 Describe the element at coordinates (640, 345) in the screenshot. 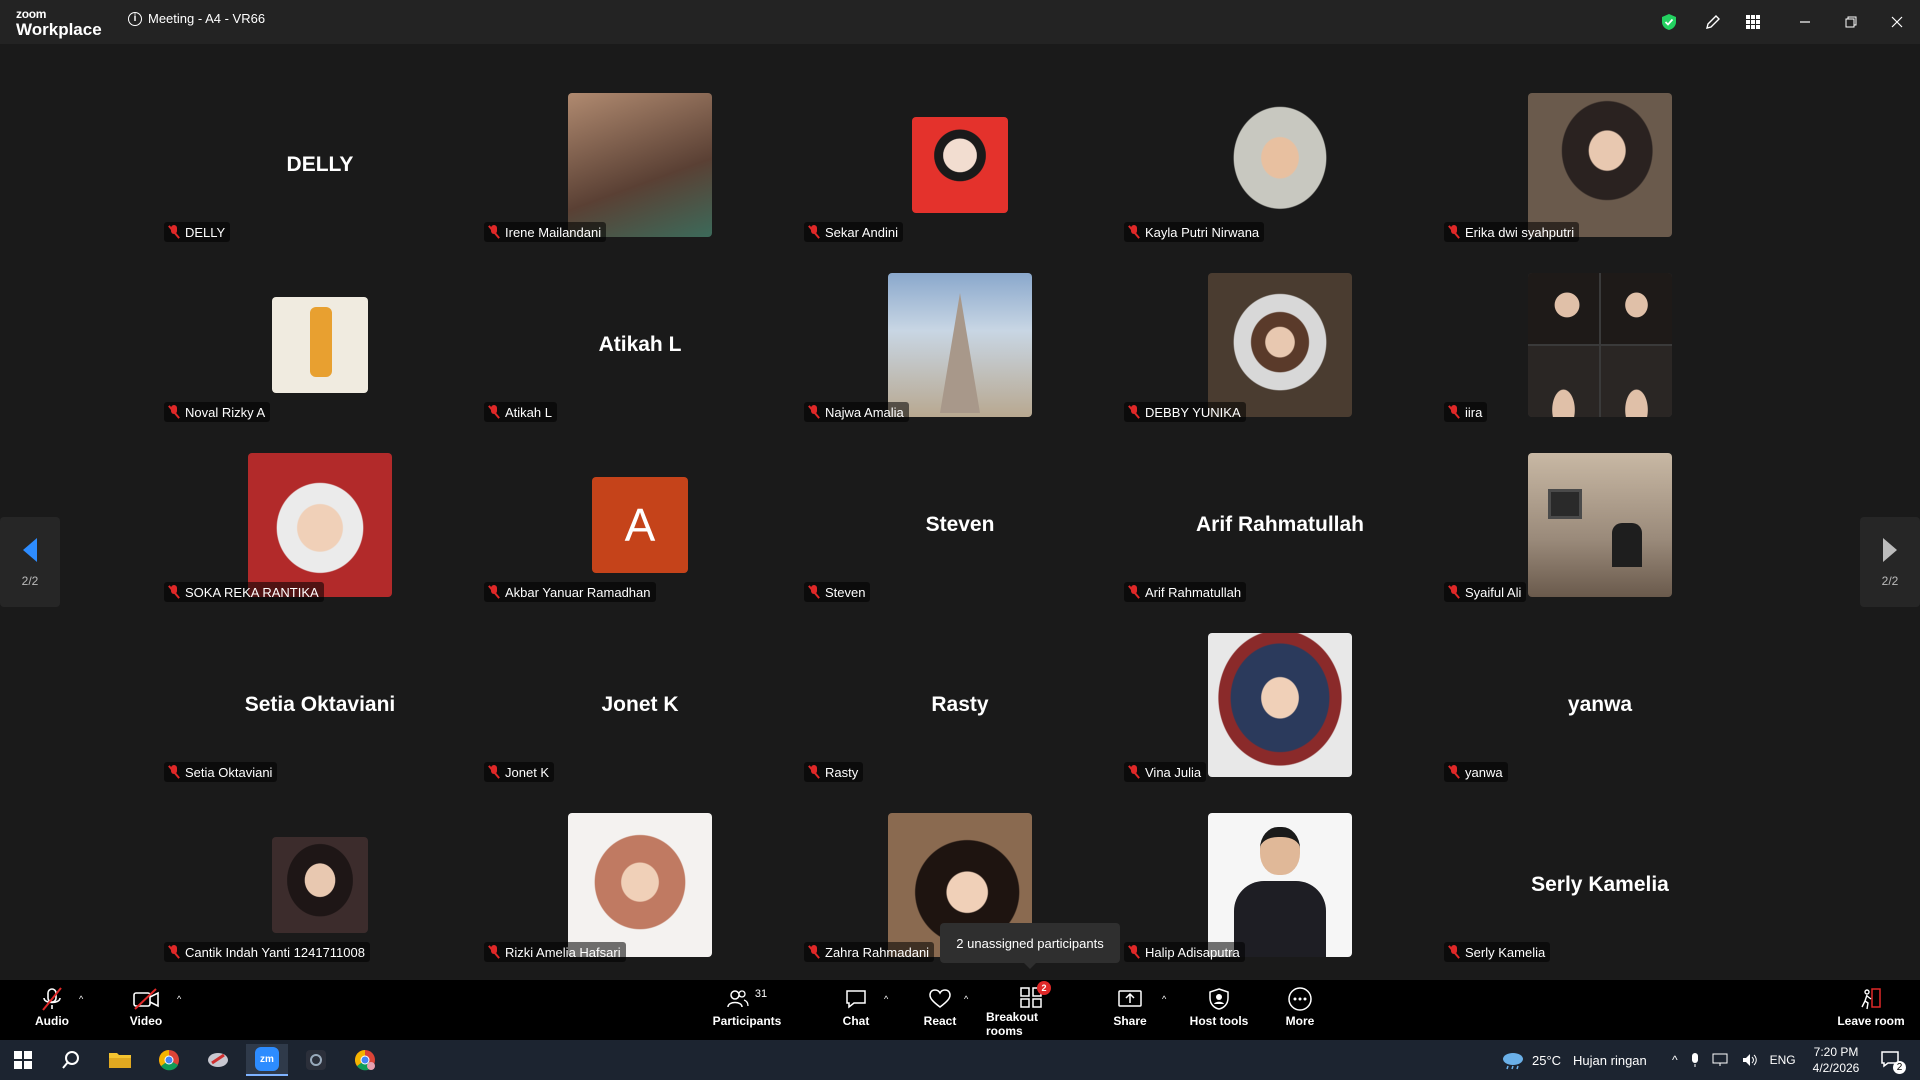

I see `participant-tile-atikah: Atikah L Atikah L` at that location.